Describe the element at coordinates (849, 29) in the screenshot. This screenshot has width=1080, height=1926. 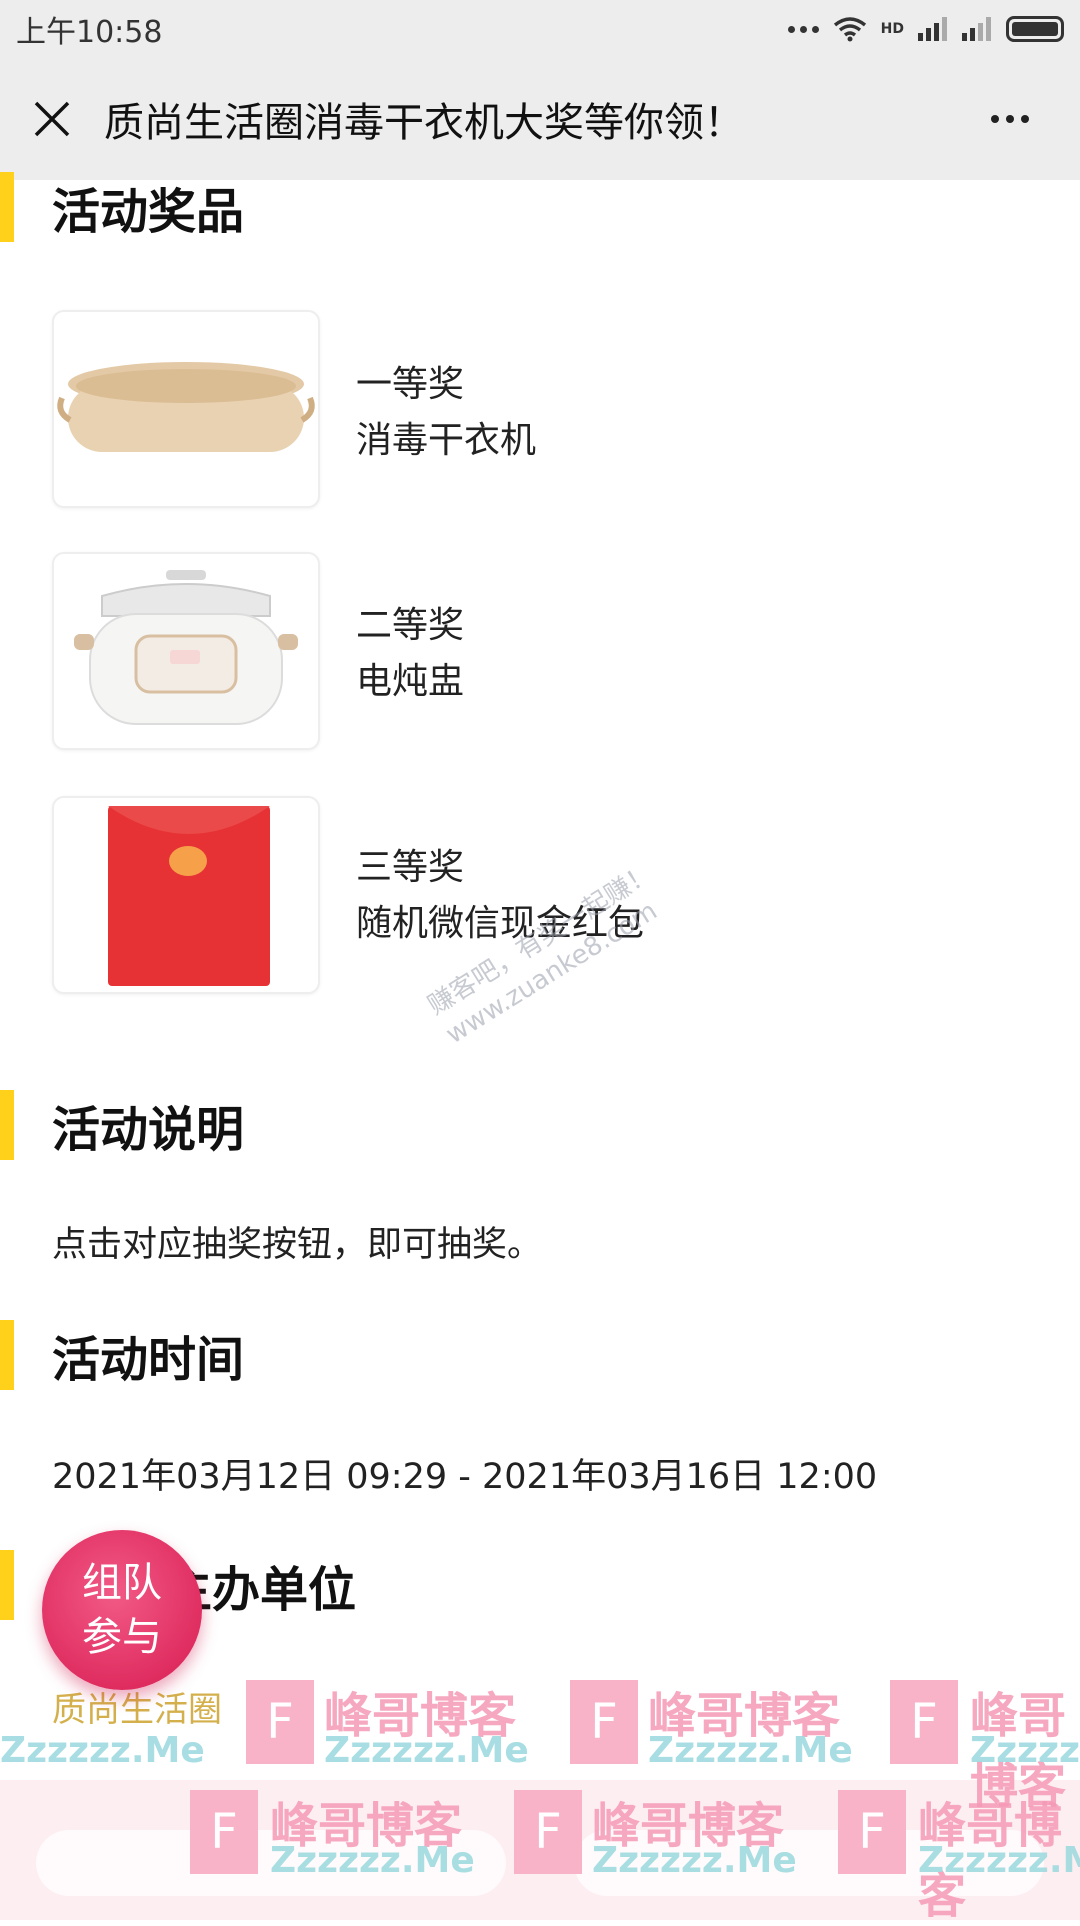
I see `wifi-icon` at that location.